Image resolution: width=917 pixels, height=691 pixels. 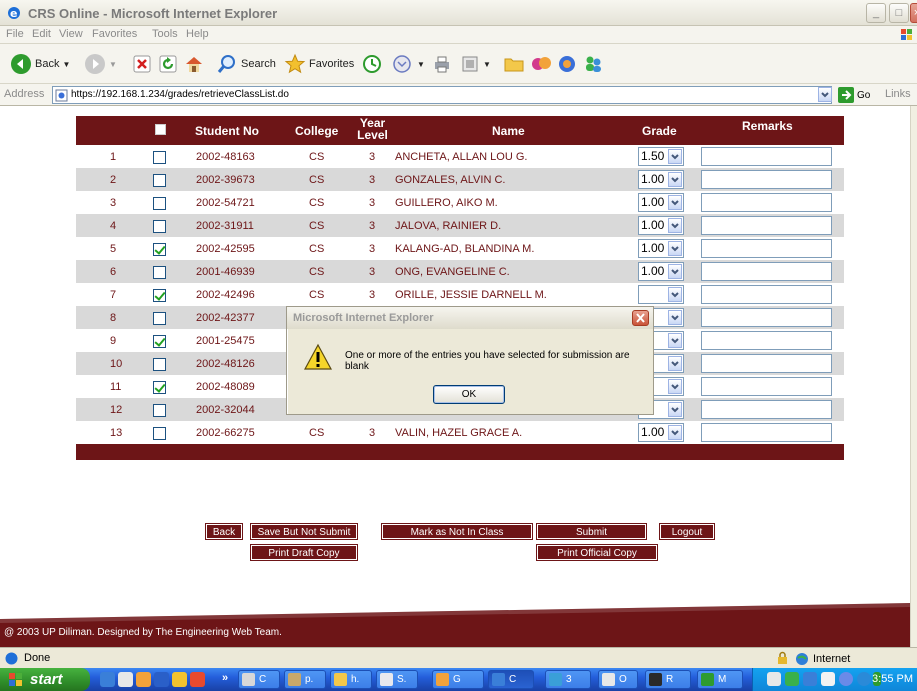 I want to click on taskbar-item: R, so click(x=668, y=679).